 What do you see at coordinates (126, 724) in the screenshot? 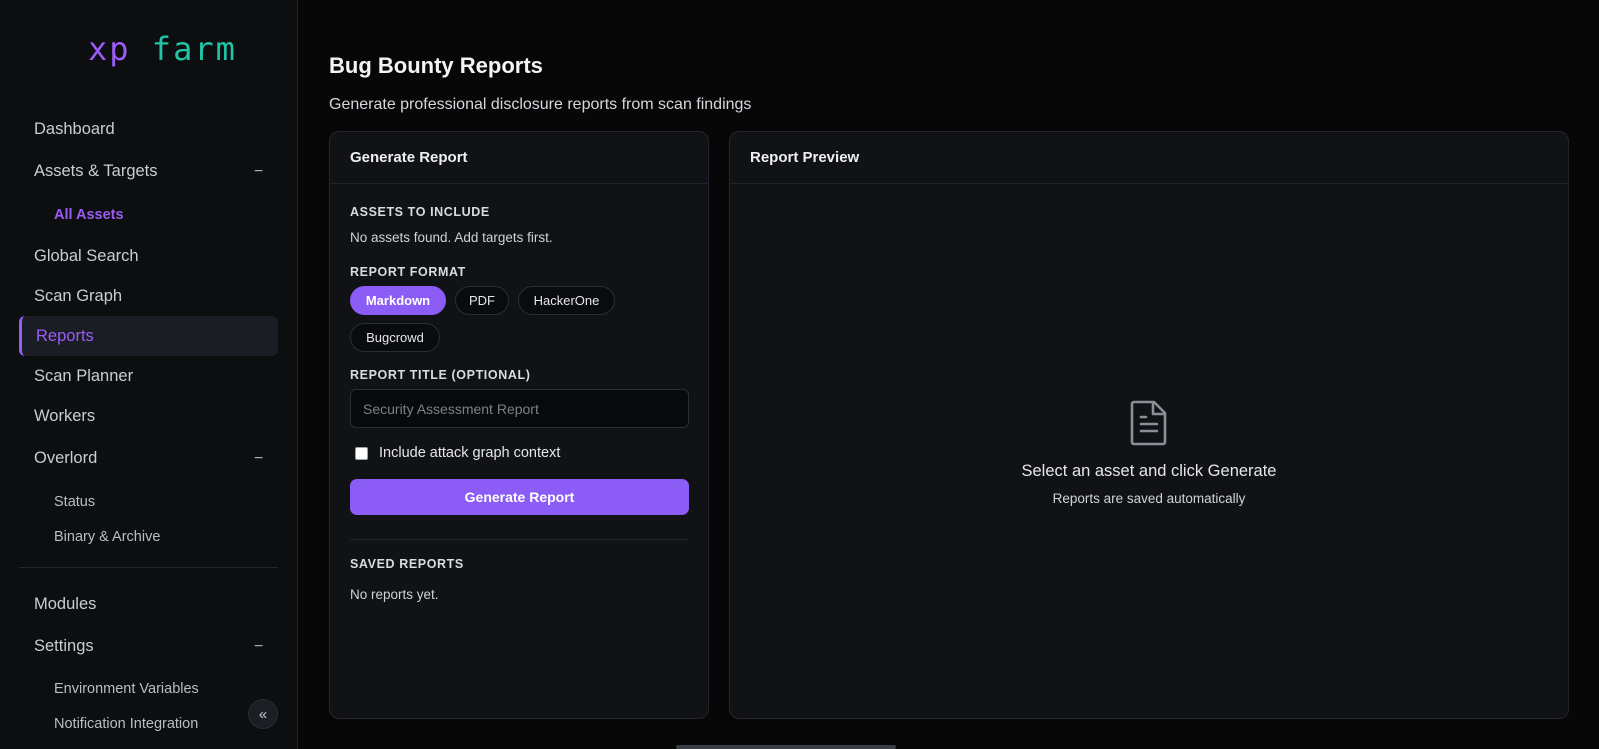
I see `sidebar-subitem-notification-integration: Notification Integration` at bounding box center [126, 724].